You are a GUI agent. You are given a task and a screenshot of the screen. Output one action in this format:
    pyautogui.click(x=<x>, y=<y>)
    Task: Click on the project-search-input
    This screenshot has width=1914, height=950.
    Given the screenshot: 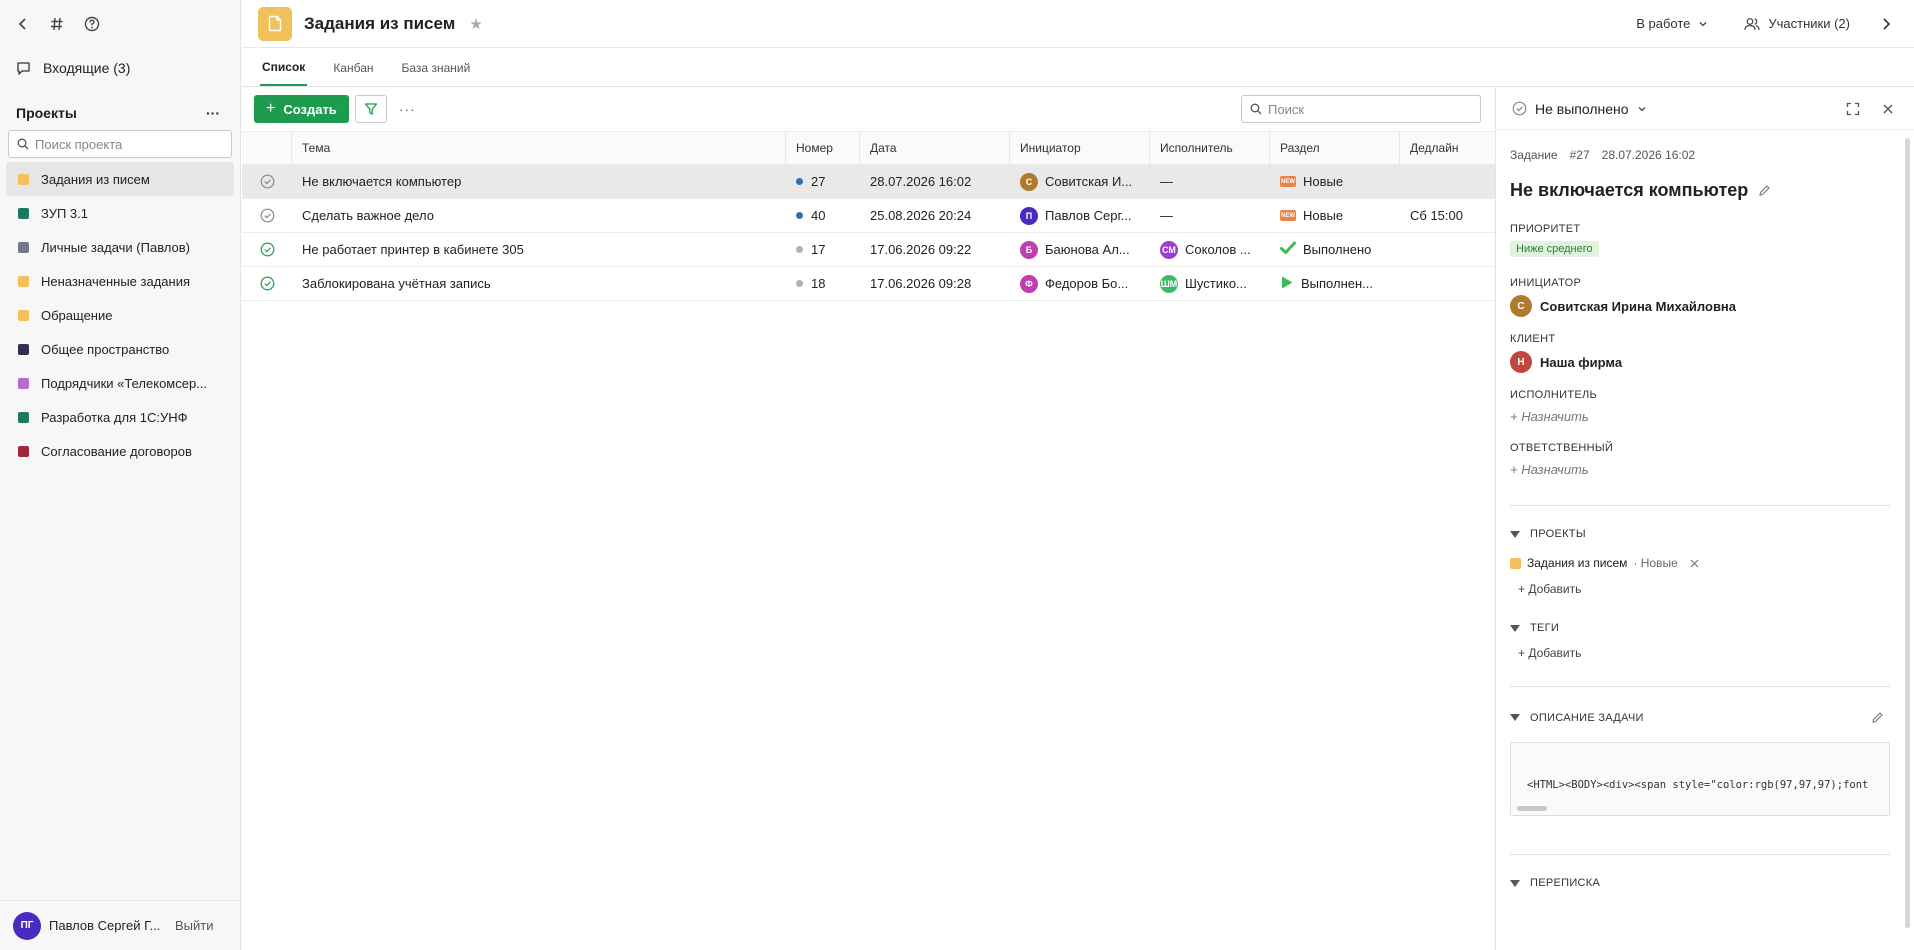 What is the action you would take?
    pyautogui.click(x=130, y=144)
    